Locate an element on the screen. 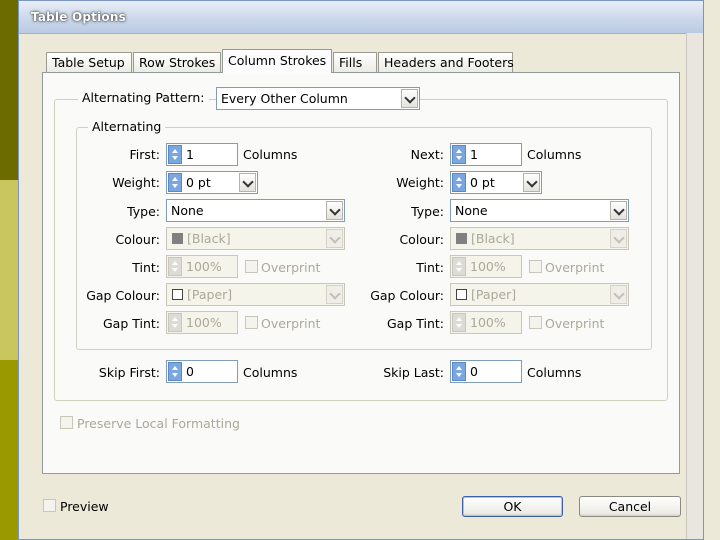 Image resolution: width=720 pixels, height=540 pixels. alternating-pattern-label: Alternating Pattern: is located at coordinates (143, 97).